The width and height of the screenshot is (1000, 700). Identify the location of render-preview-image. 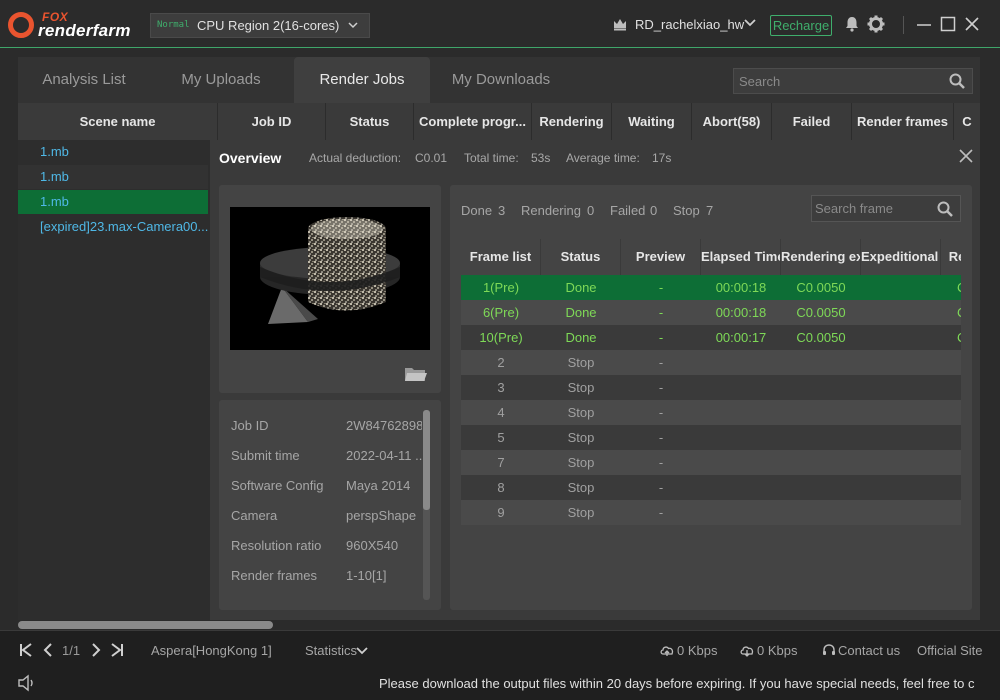
(330, 278).